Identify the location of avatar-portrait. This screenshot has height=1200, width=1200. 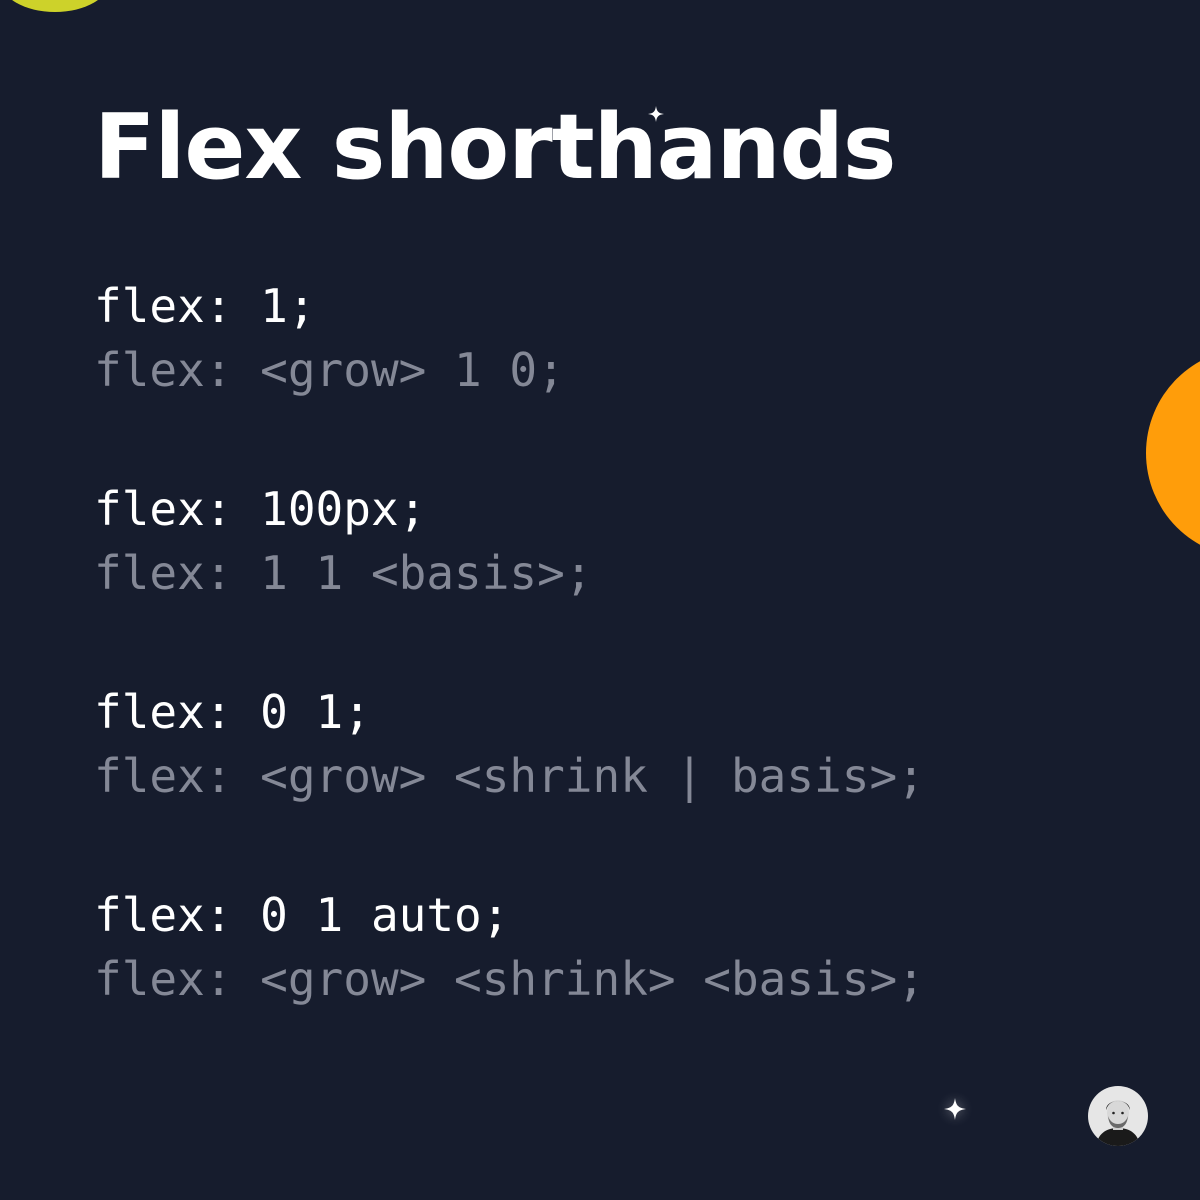
(1118, 1116).